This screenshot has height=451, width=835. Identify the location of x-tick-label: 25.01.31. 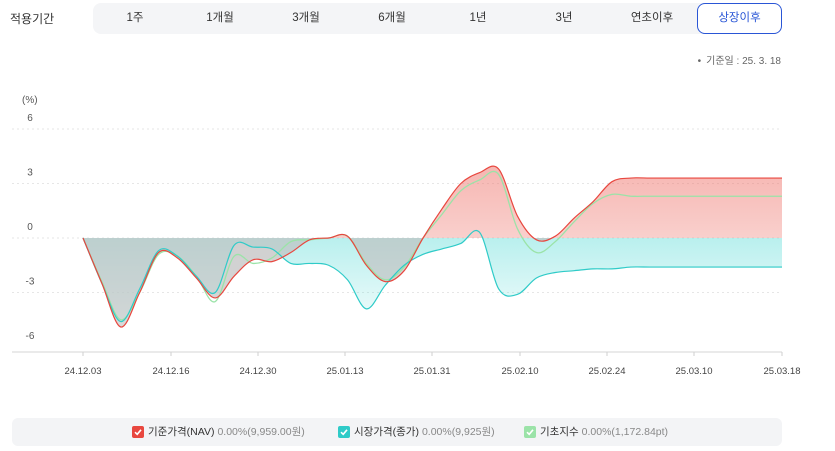
(432, 371).